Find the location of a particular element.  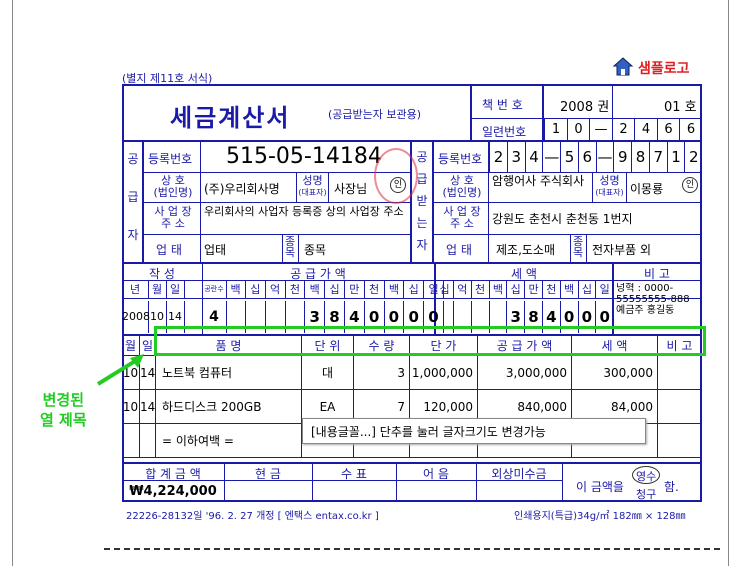

remarks-header: 비 고 is located at coordinates (657, 274).